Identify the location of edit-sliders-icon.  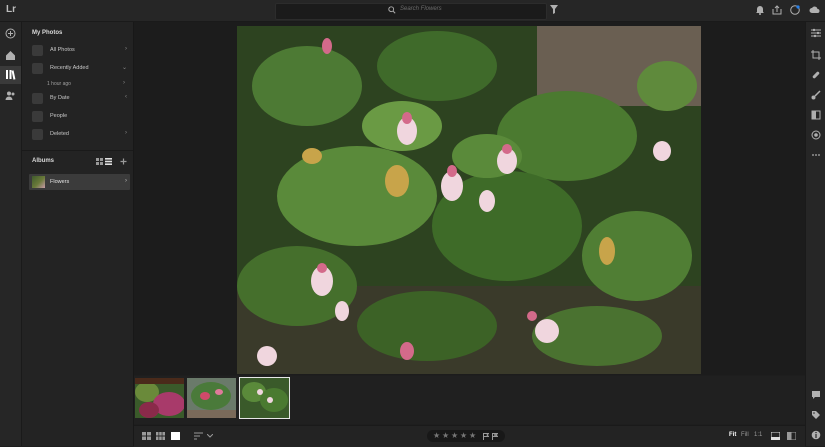
(816, 33).